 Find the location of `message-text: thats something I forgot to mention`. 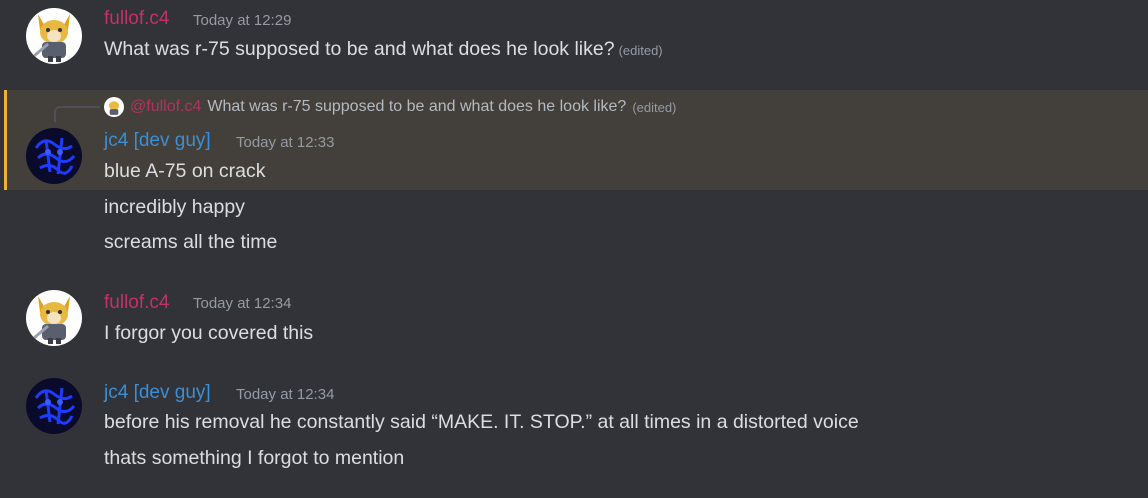

message-text: thats something I forgot to mention is located at coordinates (254, 458).